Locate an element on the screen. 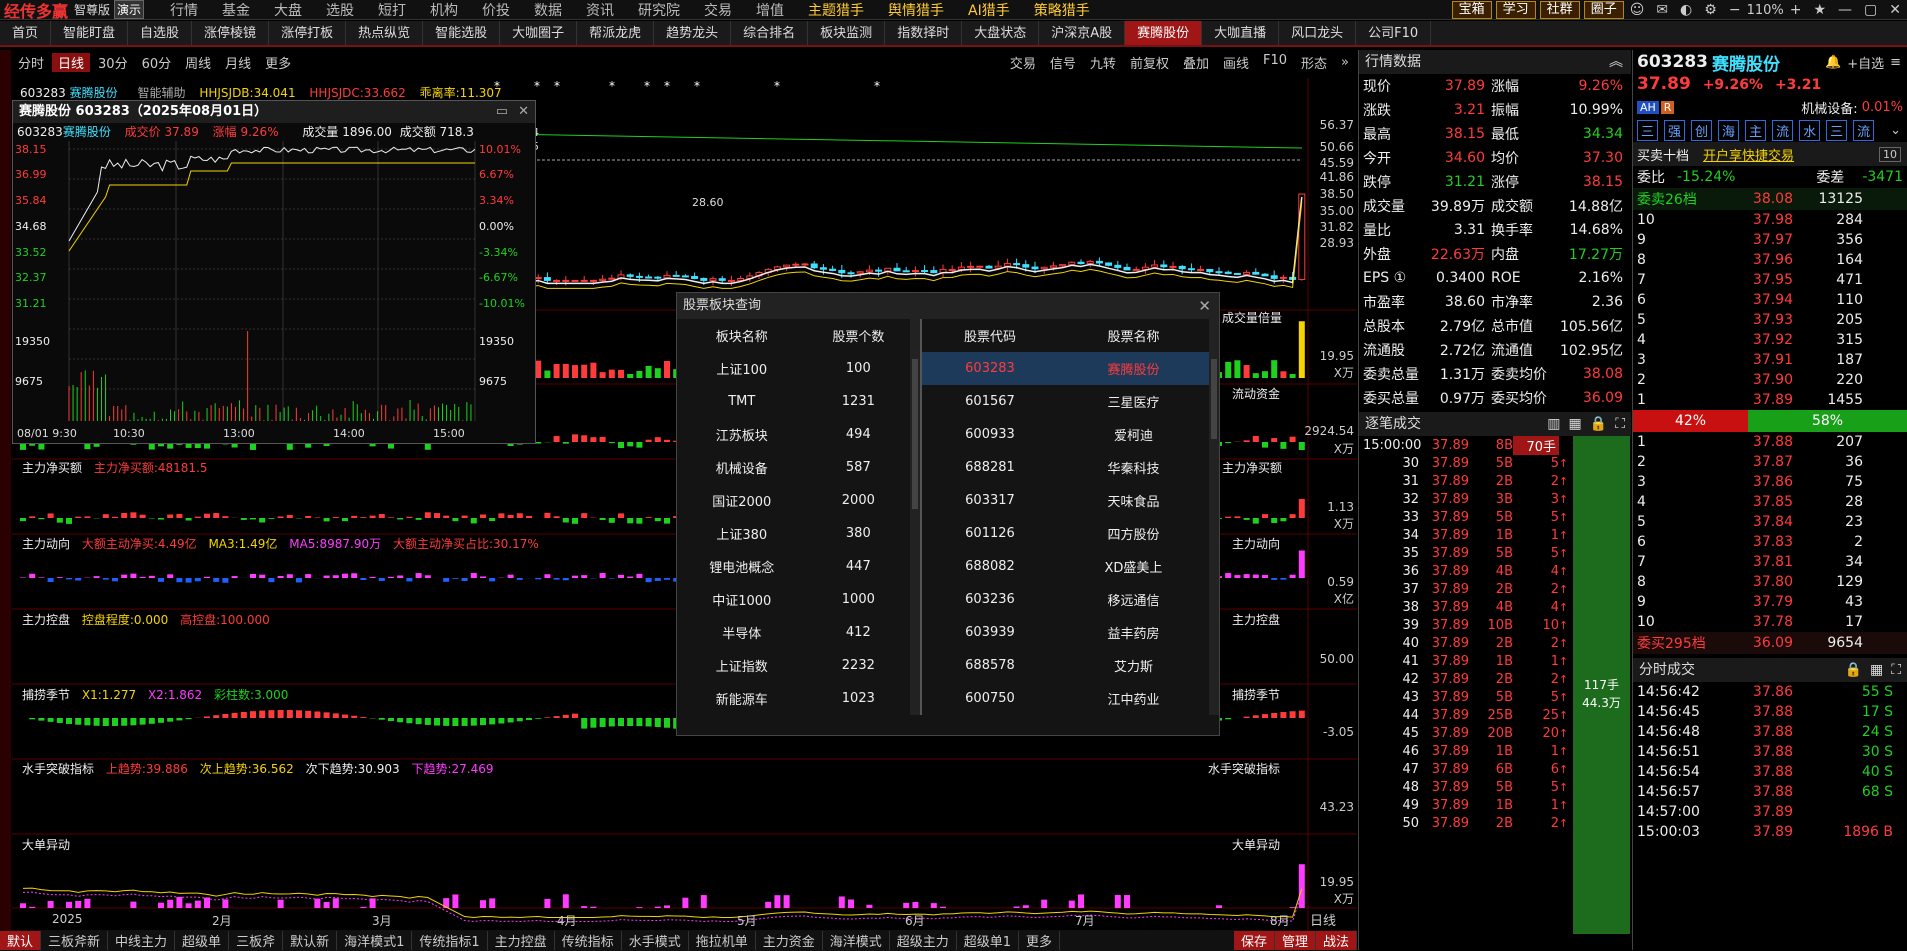 The image size is (1907, 951). top-button: 宝箱 is located at coordinates (1471, 10).